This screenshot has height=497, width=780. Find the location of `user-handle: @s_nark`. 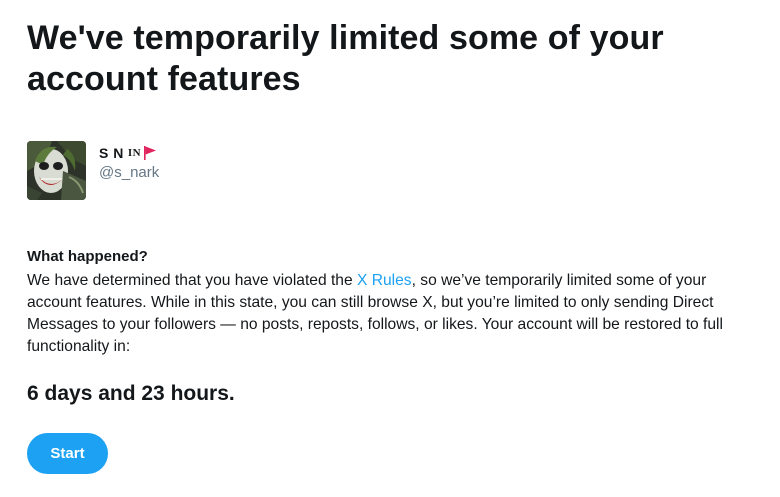

user-handle: @s_nark is located at coordinates (129, 173).